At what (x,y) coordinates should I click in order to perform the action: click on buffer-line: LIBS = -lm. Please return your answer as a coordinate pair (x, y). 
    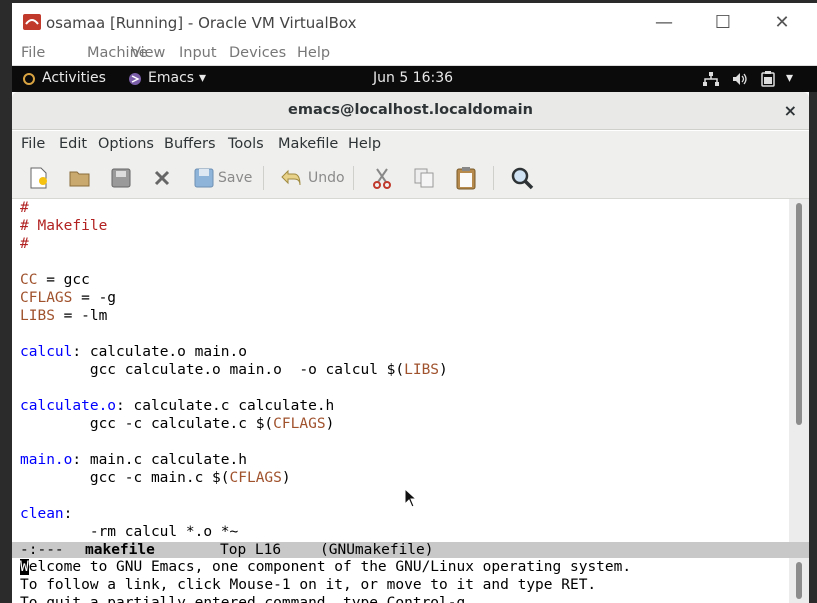
    Looking at the image, I should click on (234, 316).